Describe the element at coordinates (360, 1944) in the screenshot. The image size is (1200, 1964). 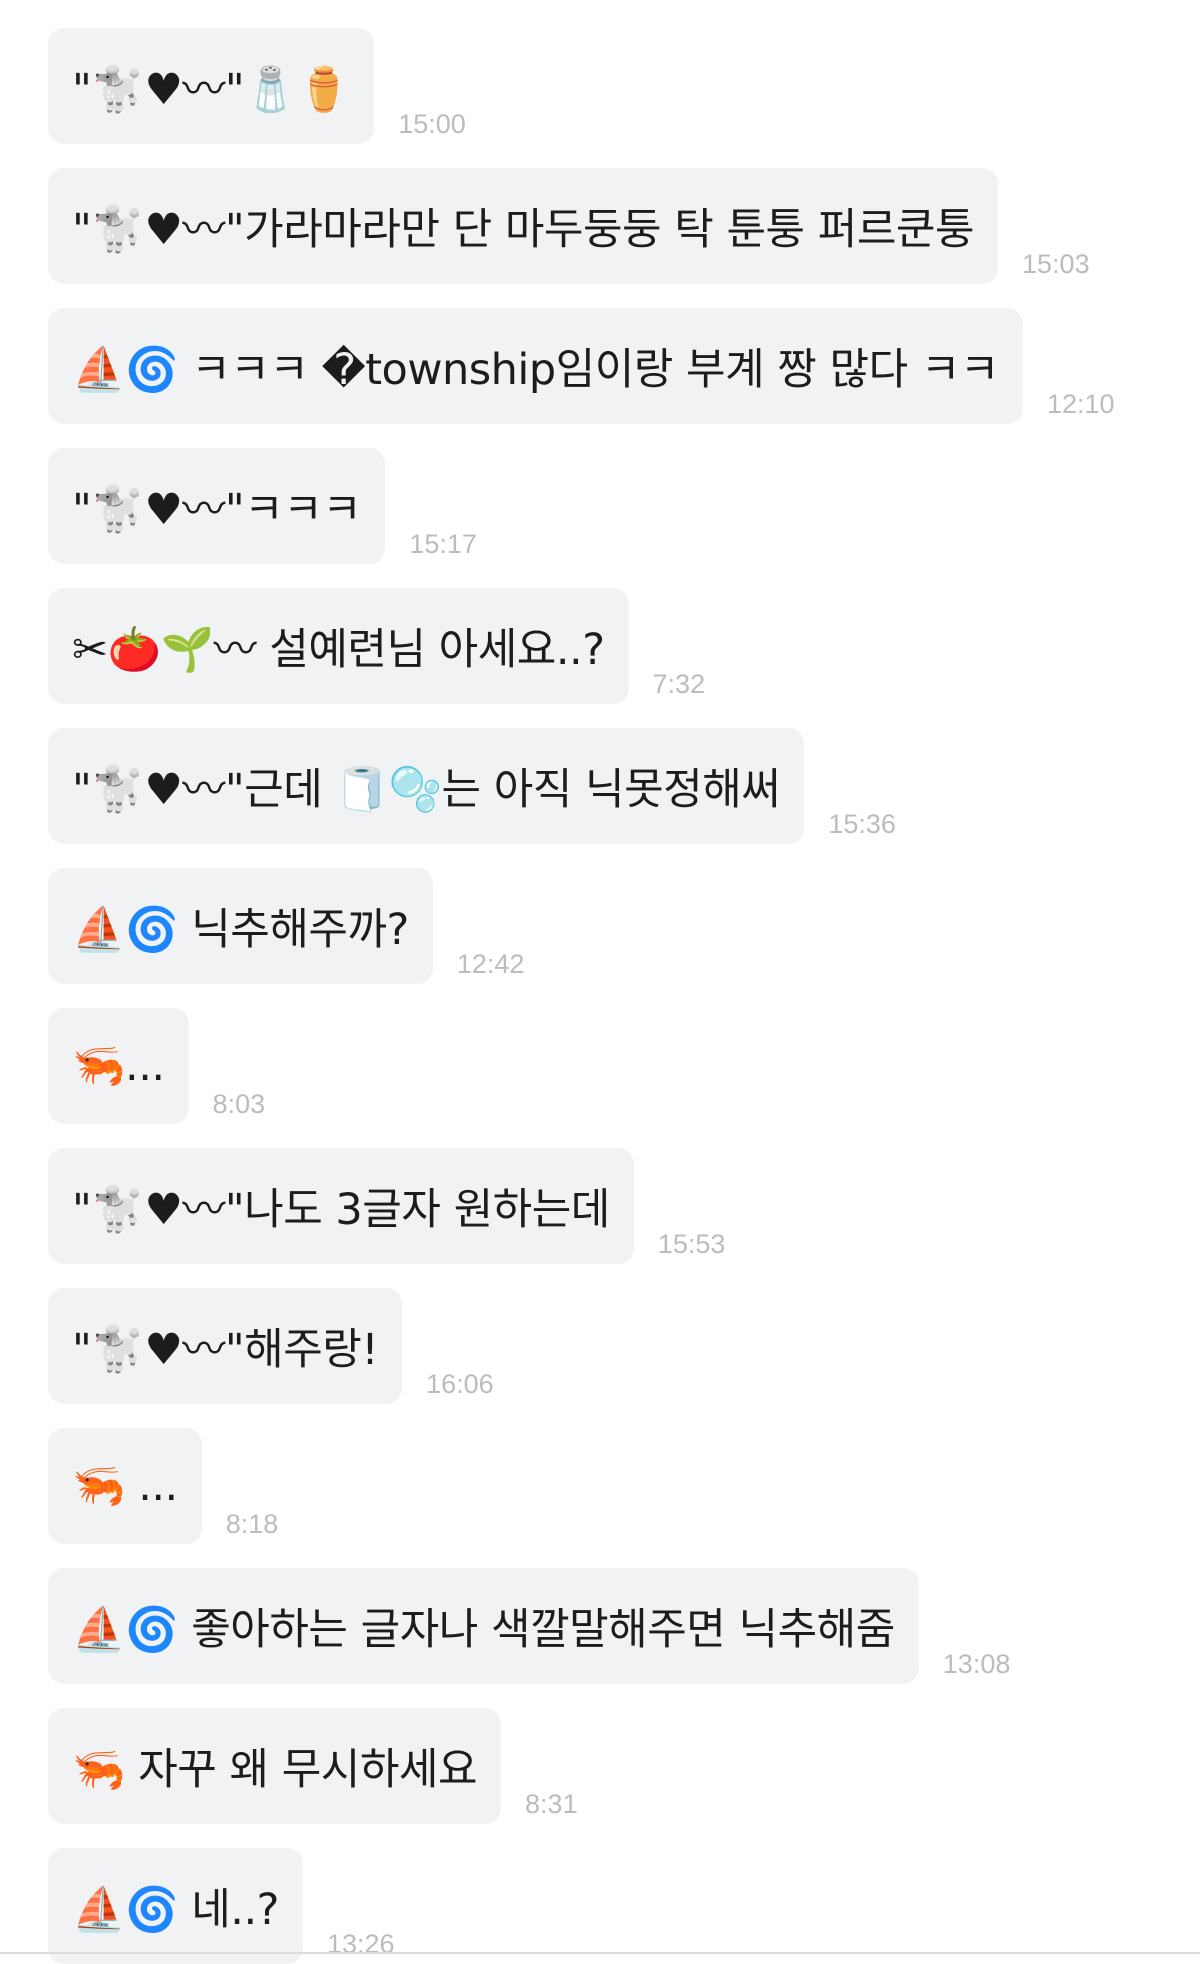
I see `message-timestamp: 13:26` at that location.